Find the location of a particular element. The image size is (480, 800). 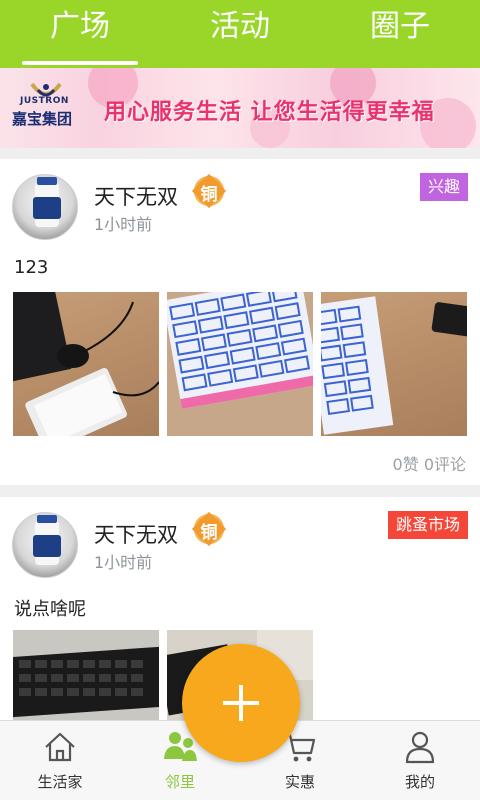

tab-circles: 圈子 is located at coordinates (400, 34).